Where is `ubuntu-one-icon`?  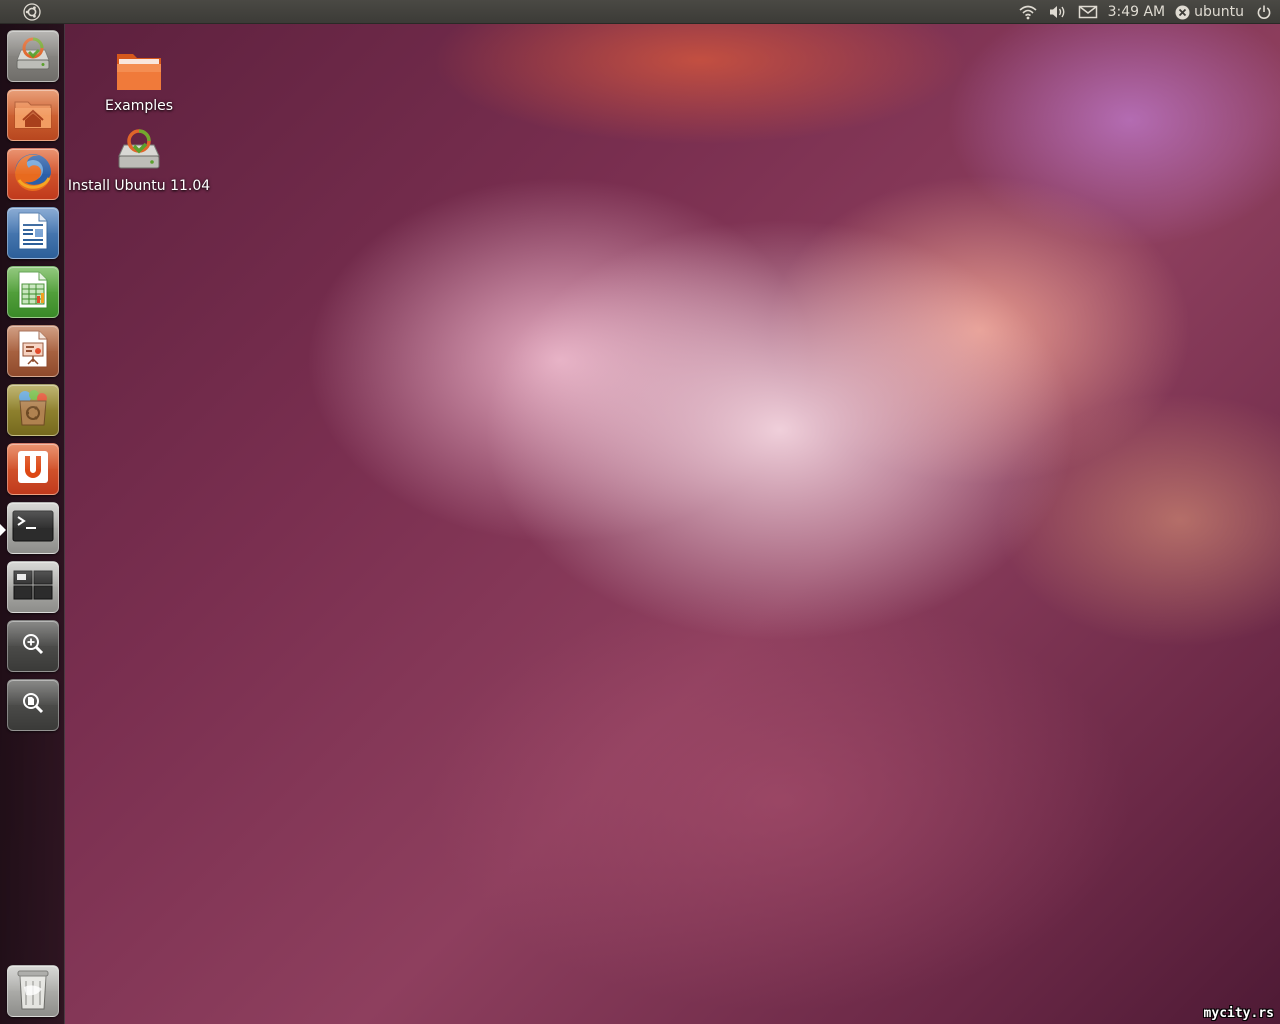 ubuntu-one-icon is located at coordinates (33, 469).